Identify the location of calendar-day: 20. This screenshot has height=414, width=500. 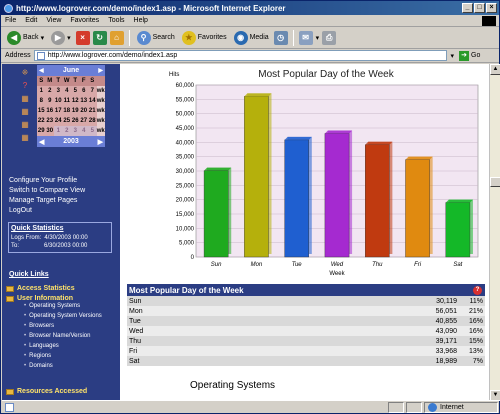
(84, 111).